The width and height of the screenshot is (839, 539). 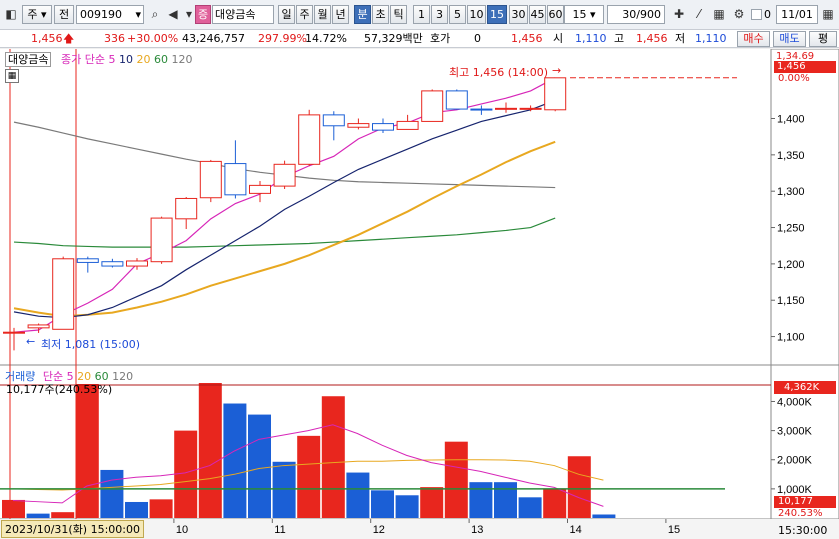 I want to click on period-button: 초, so click(x=380, y=14).